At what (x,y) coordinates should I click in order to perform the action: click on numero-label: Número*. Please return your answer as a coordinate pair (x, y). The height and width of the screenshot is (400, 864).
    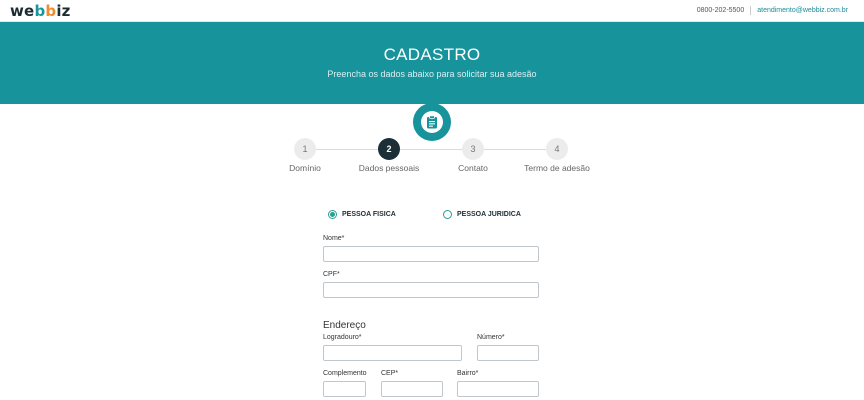
    Looking at the image, I should click on (491, 337).